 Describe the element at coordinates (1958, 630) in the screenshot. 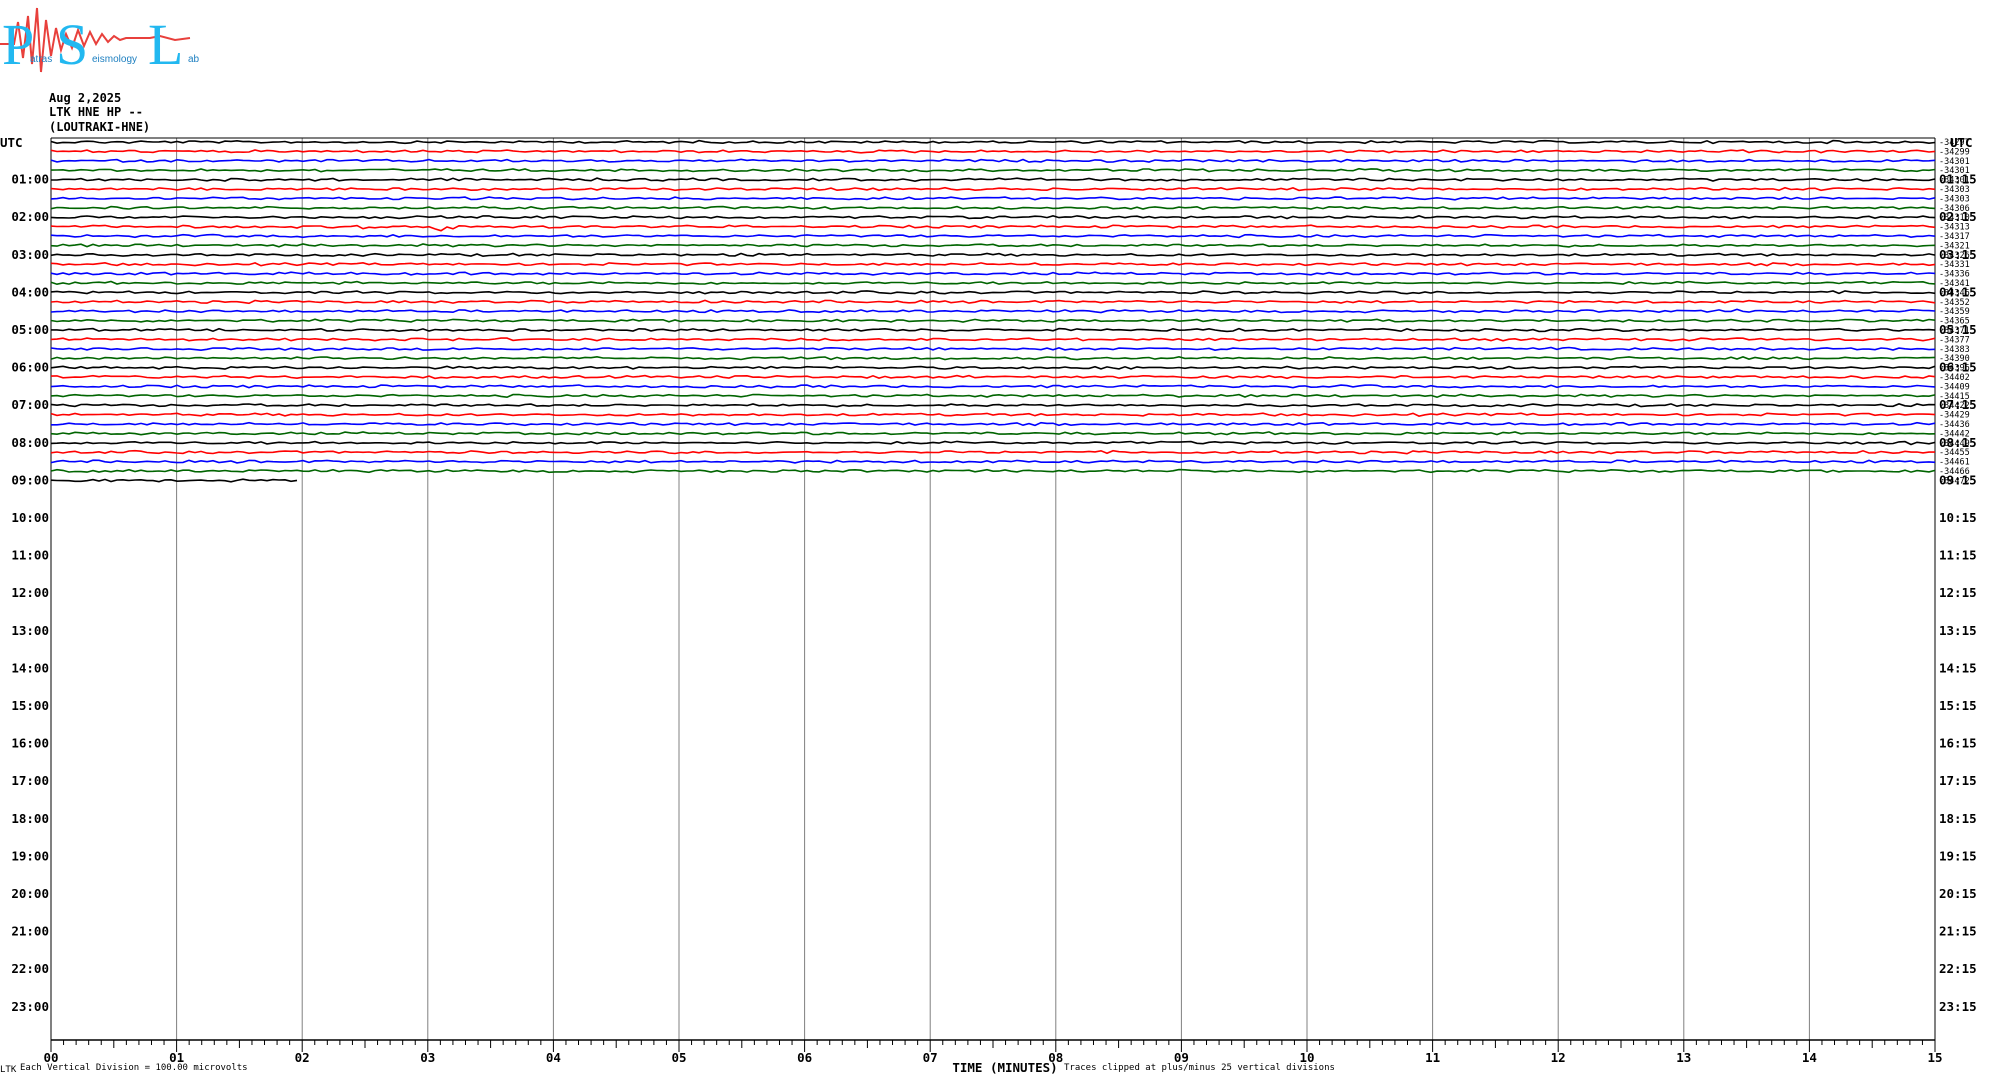

I see `right-hour-label: 13:15` at that location.